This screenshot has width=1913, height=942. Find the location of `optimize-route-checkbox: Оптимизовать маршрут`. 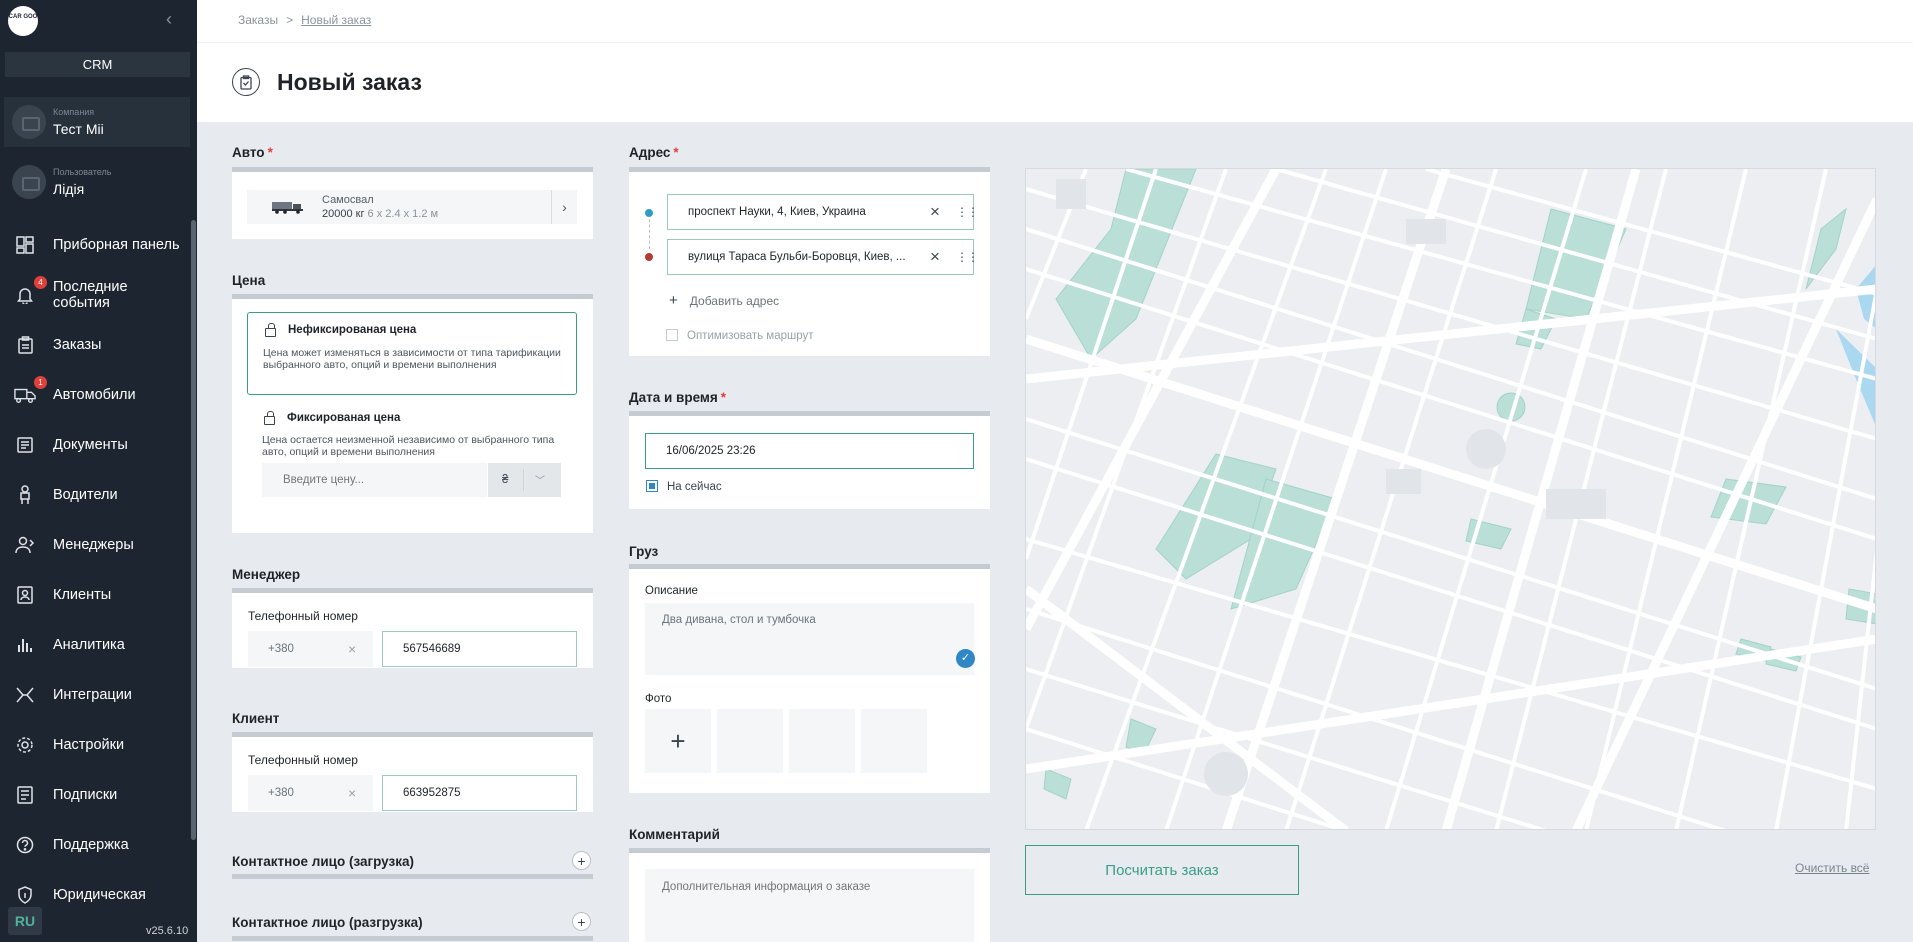

optimize-route-checkbox: Оптимизовать маршрут is located at coordinates (740, 335).